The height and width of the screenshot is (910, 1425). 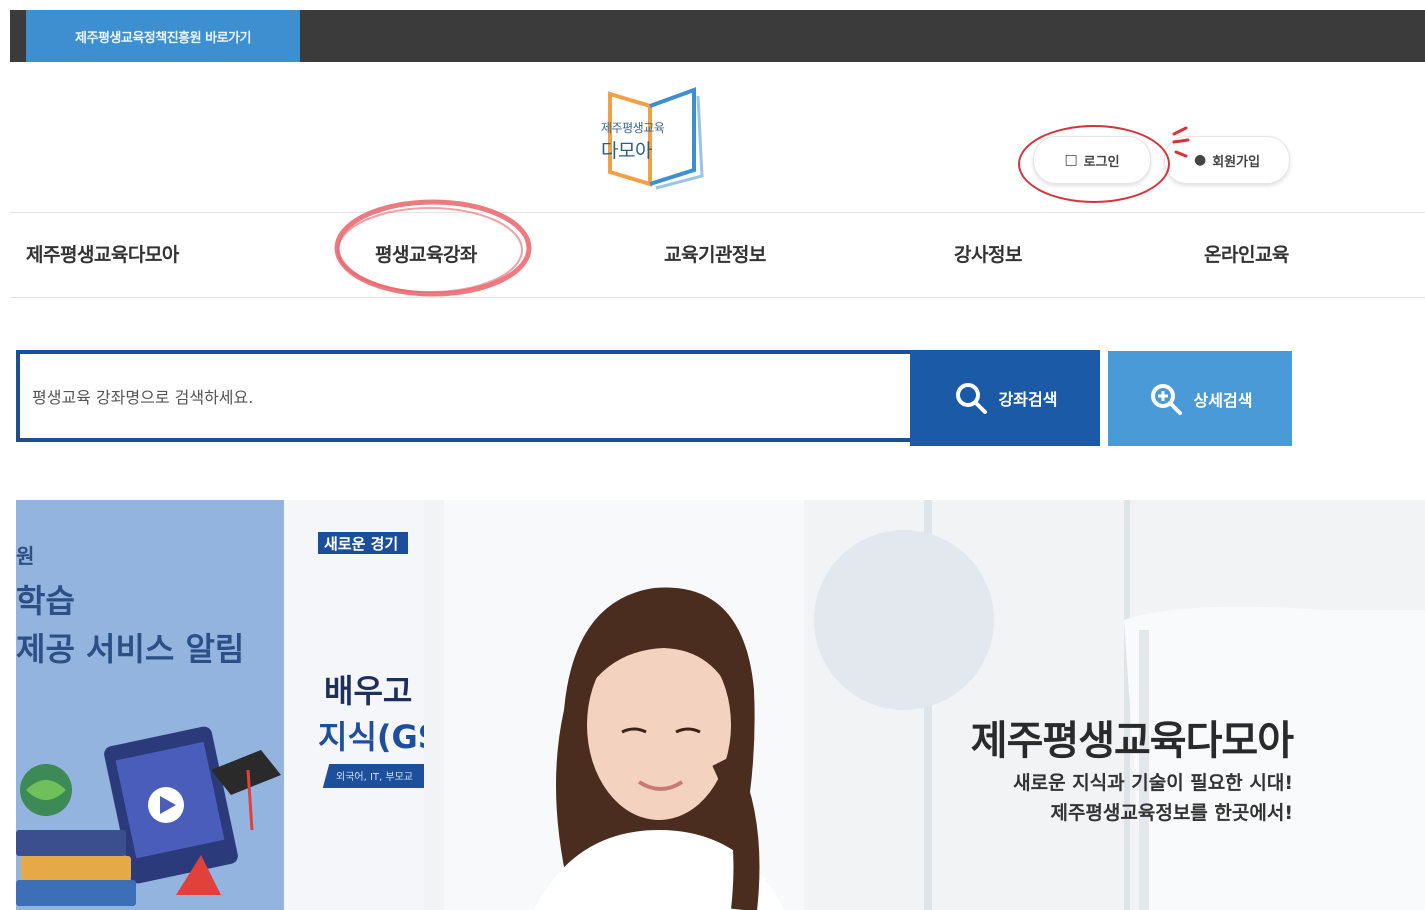 I want to click on signup-label: 회원가입, so click(x=1236, y=162).